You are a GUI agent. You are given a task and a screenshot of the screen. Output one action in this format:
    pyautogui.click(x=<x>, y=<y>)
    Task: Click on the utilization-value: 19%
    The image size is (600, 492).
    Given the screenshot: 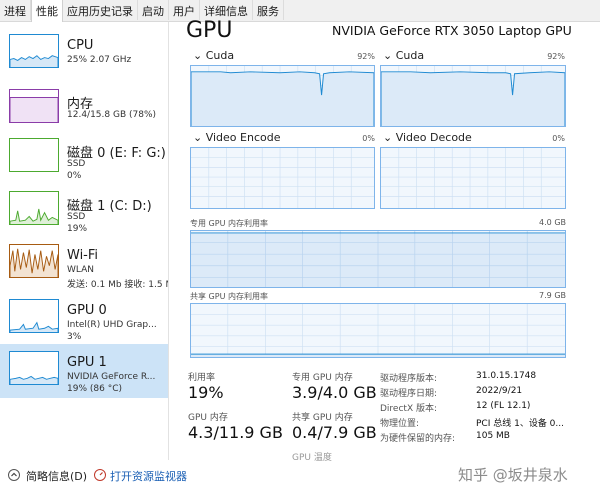 What is the action you would take?
    pyautogui.click(x=206, y=392)
    